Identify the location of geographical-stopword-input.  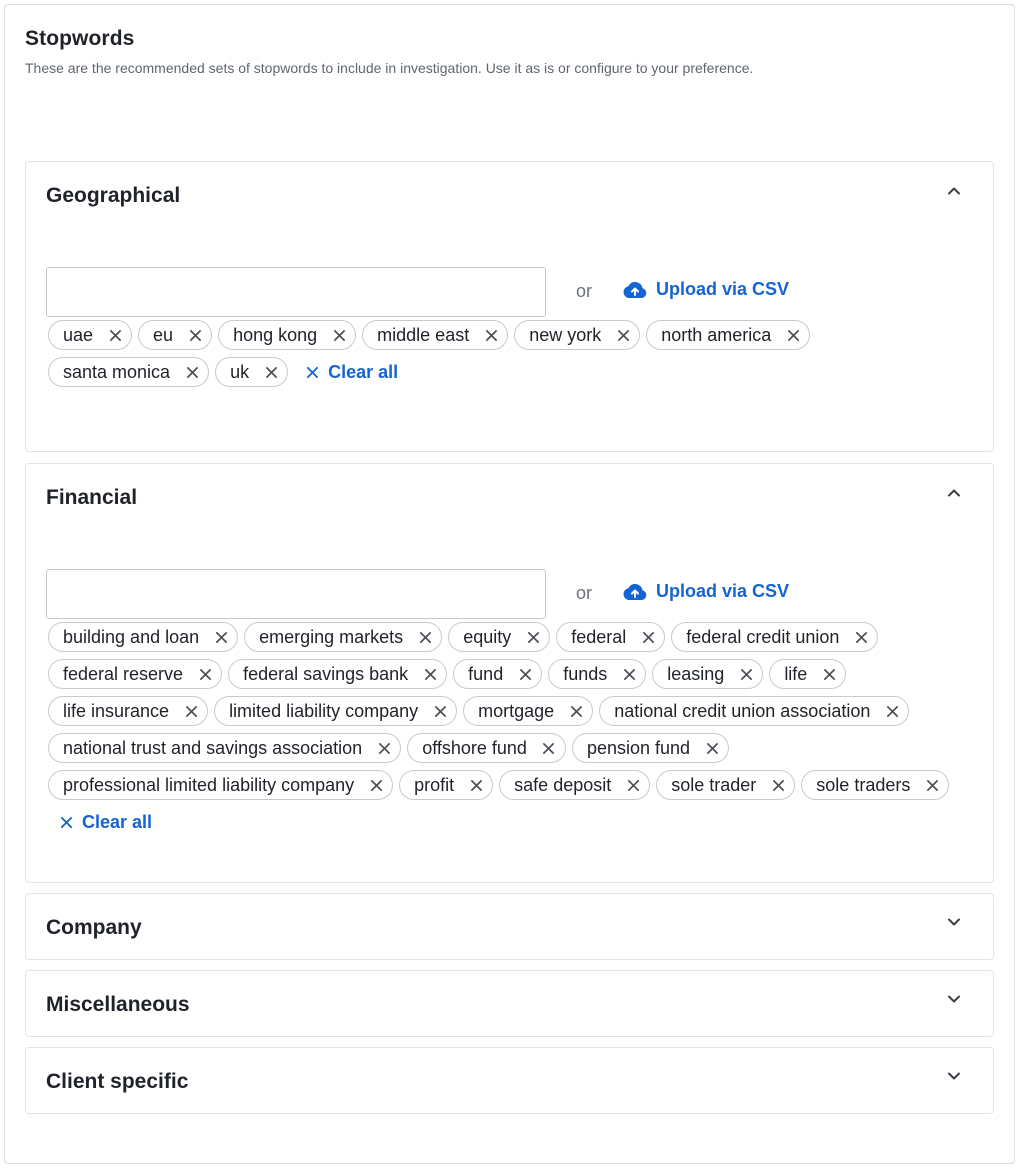
(296, 292).